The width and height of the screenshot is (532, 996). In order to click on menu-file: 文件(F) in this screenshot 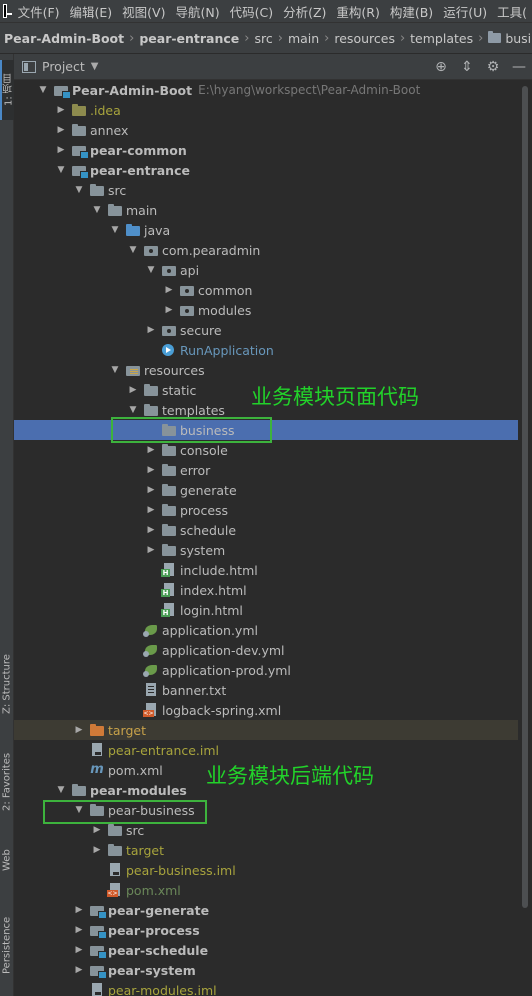, I will do `click(39, 11)`.